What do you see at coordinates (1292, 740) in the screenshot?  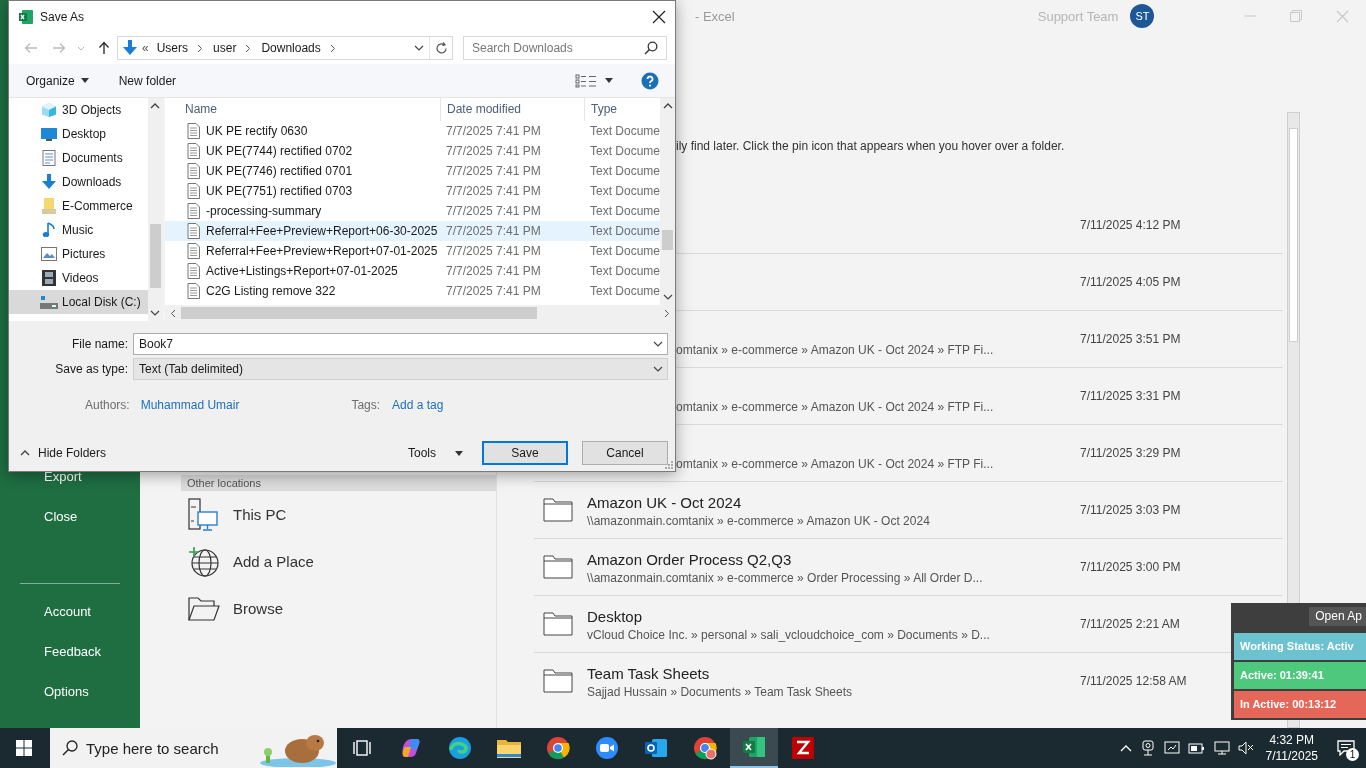 I see `time-text: 4:32 PM` at bounding box center [1292, 740].